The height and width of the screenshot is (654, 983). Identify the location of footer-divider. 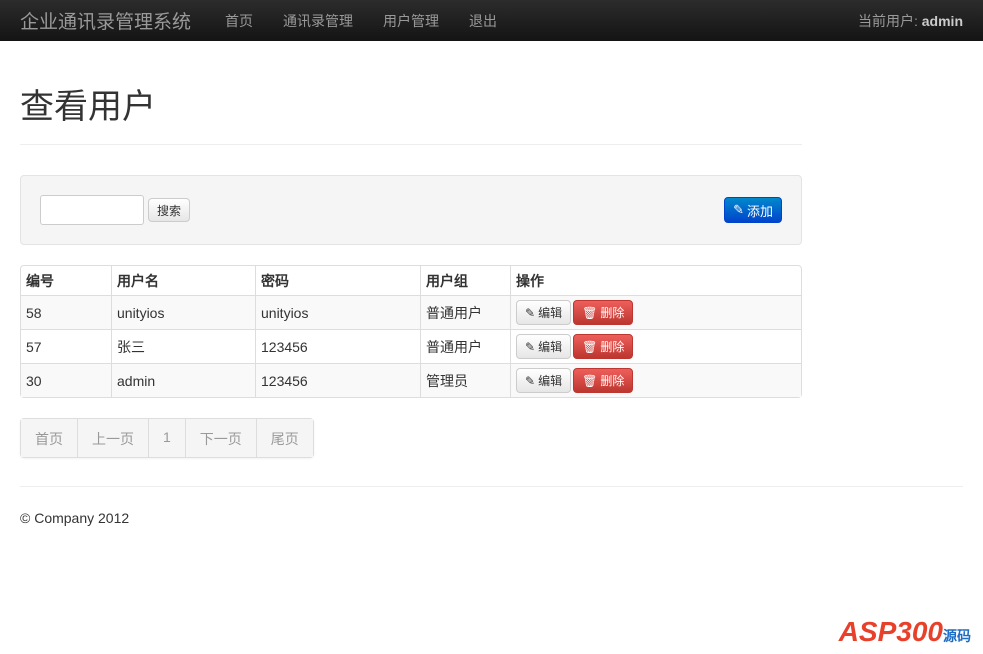
(491, 486).